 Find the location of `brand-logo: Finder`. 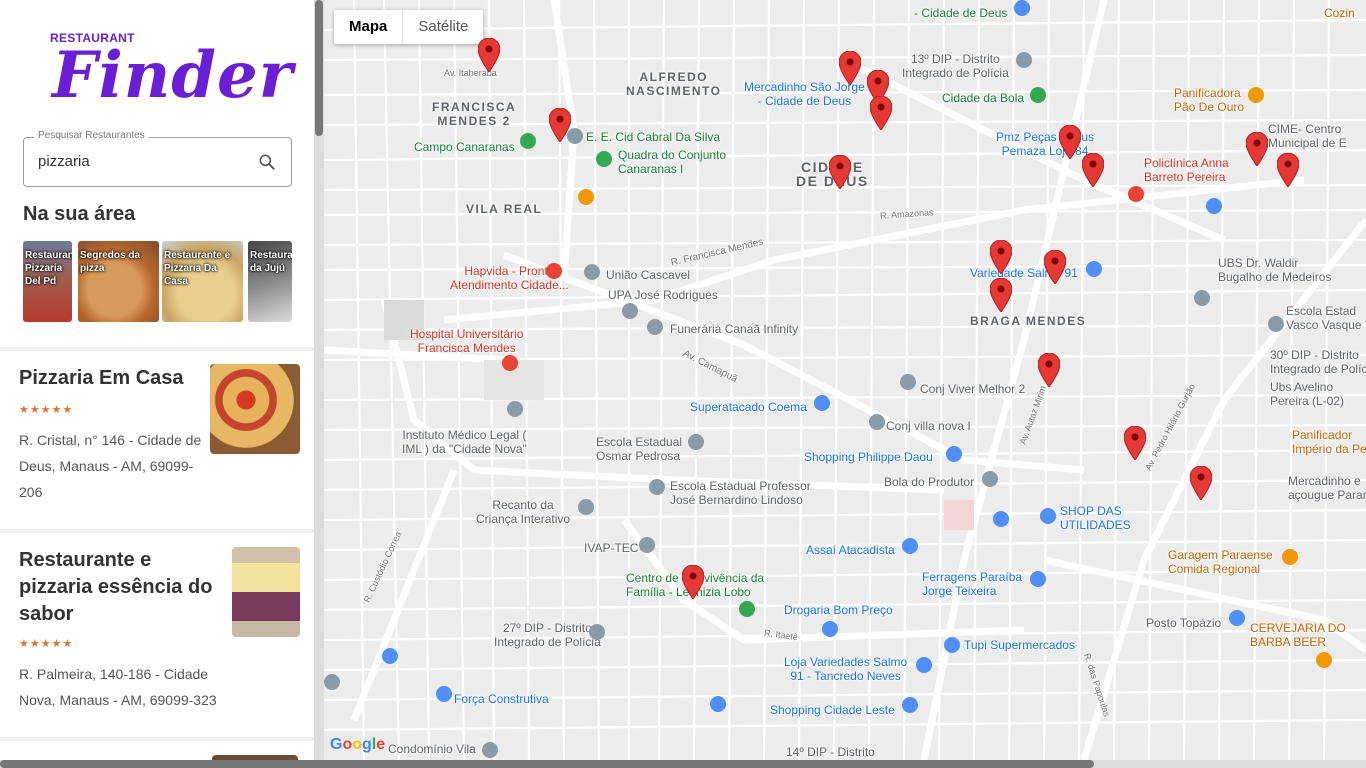

brand-logo: Finder is located at coordinates (172, 76).